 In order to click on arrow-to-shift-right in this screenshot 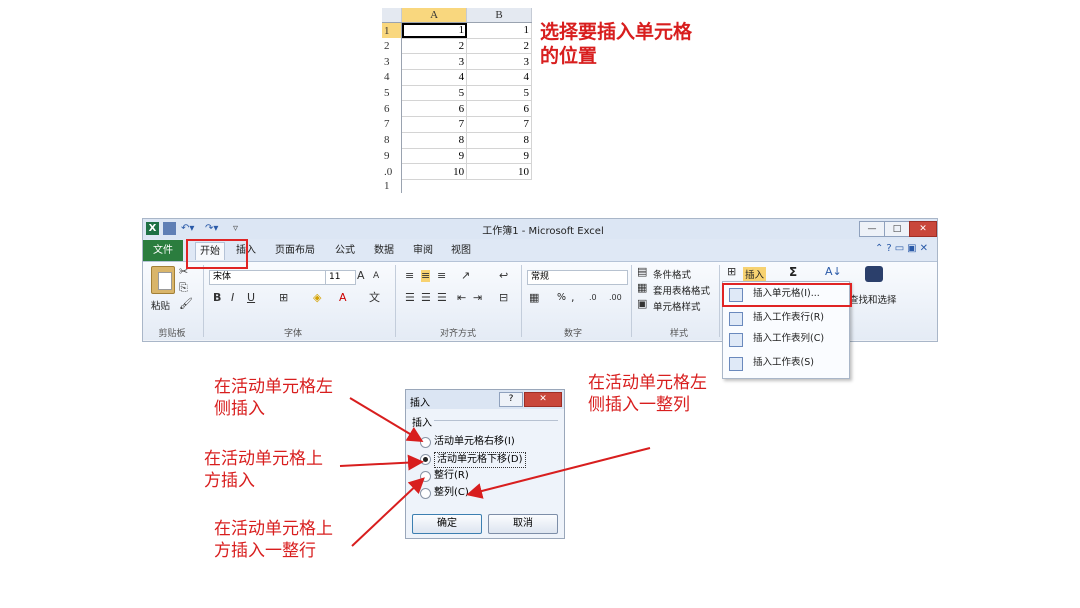, I will do `click(386, 420)`.